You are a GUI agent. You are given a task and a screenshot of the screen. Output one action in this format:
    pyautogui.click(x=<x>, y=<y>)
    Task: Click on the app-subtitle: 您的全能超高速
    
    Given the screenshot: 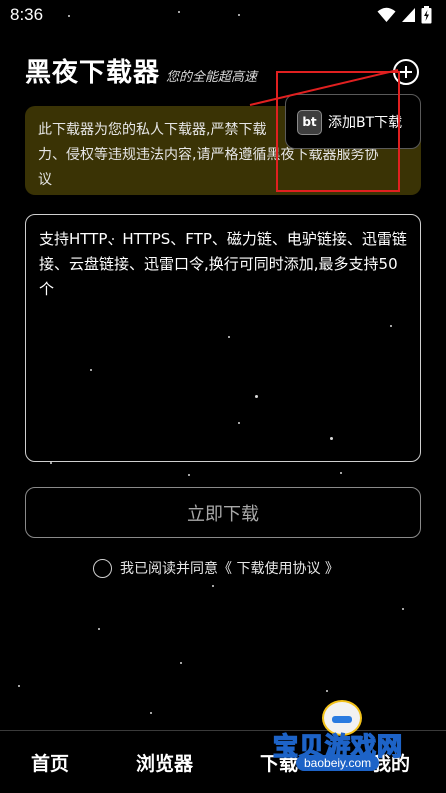 What is the action you would take?
    pyautogui.click(x=212, y=77)
    